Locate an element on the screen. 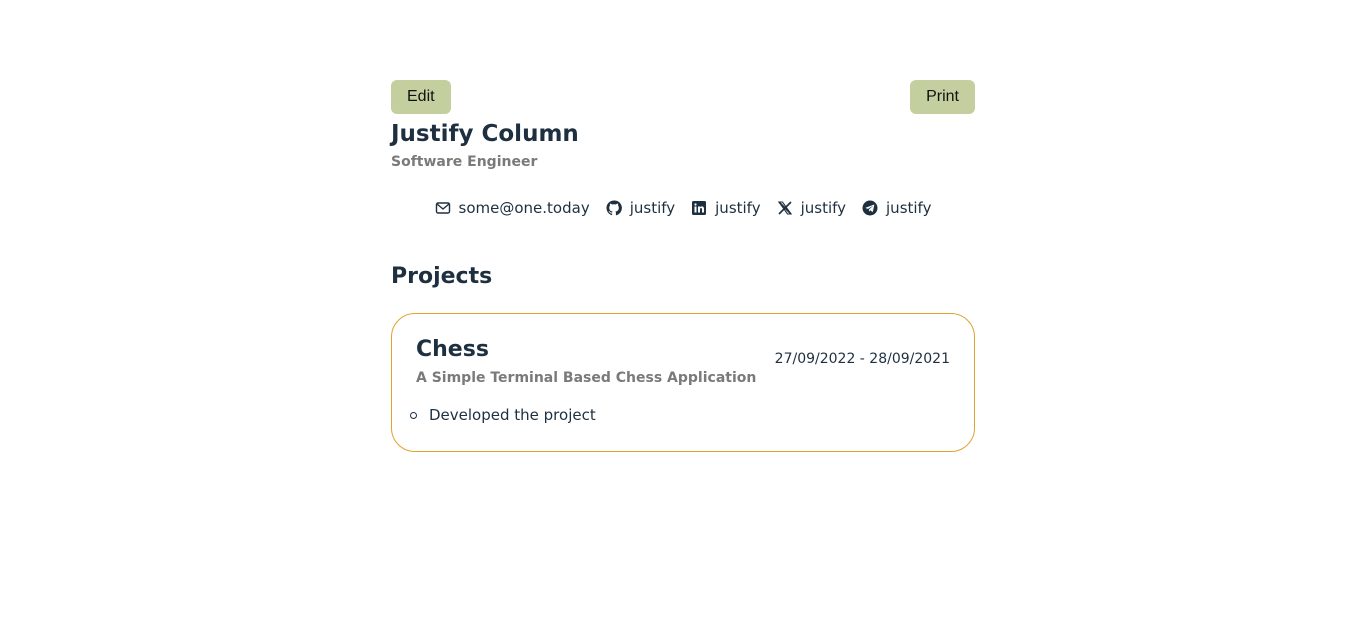  profile-role: Software Engineer is located at coordinates (464, 162).